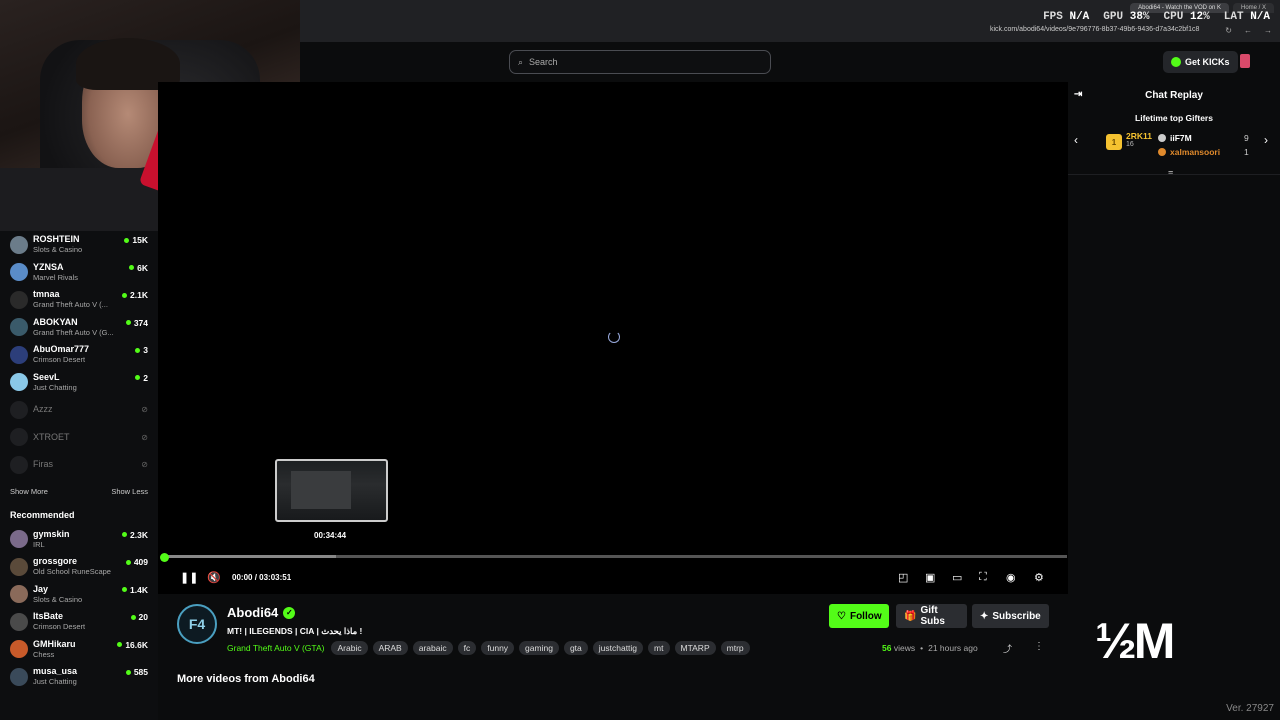 The height and width of the screenshot is (720, 1280). What do you see at coordinates (695, 648) in the screenshot?
I see `tag-chip: MTARP` at bounding box center [695, 648].